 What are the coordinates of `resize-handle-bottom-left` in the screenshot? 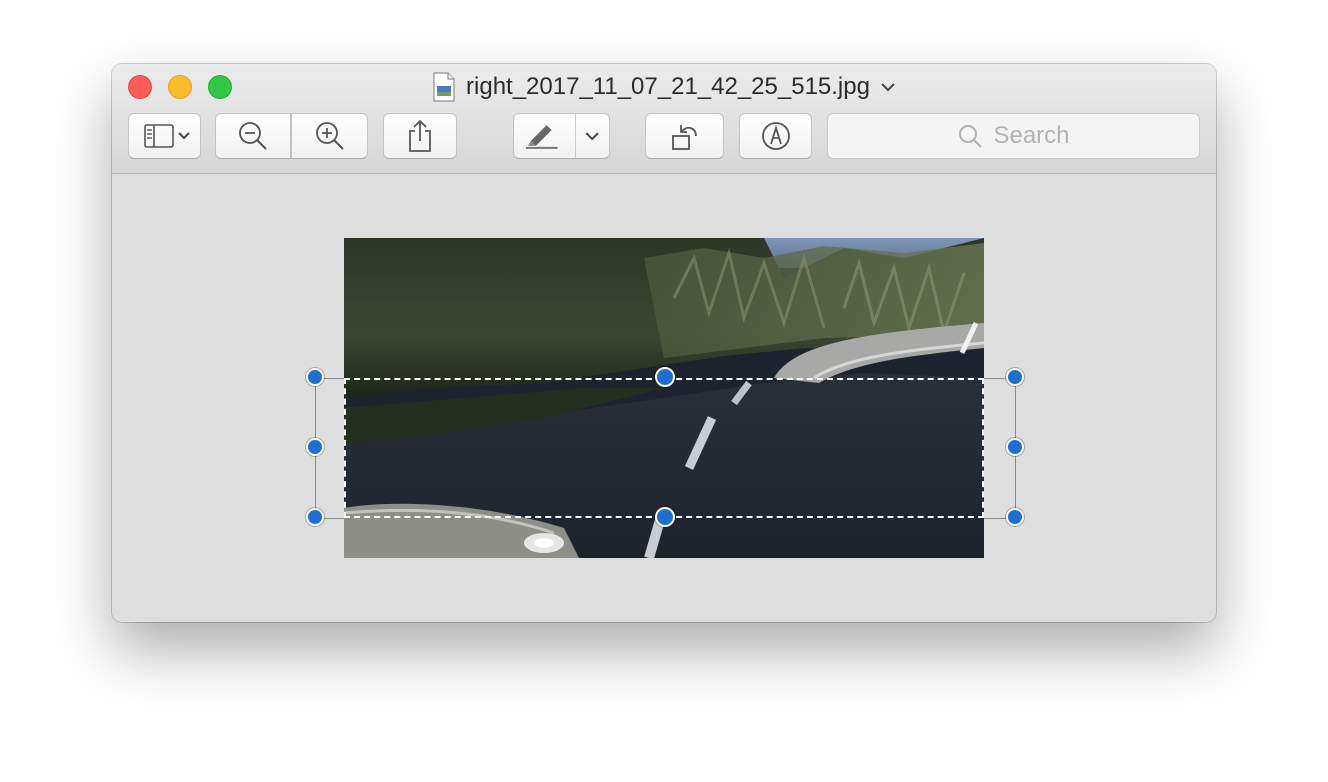 It's located at (315, 517).